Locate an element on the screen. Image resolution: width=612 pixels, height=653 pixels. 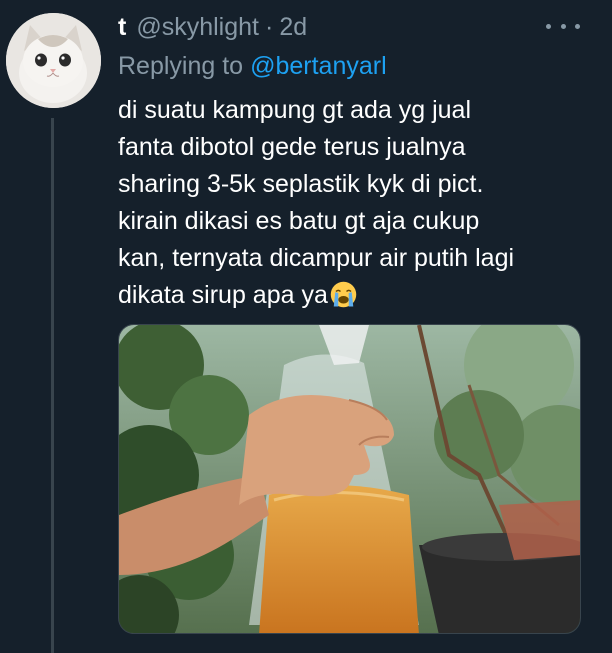
reply-handle-link: @bertanyarl is located at coordinates (318, 66).